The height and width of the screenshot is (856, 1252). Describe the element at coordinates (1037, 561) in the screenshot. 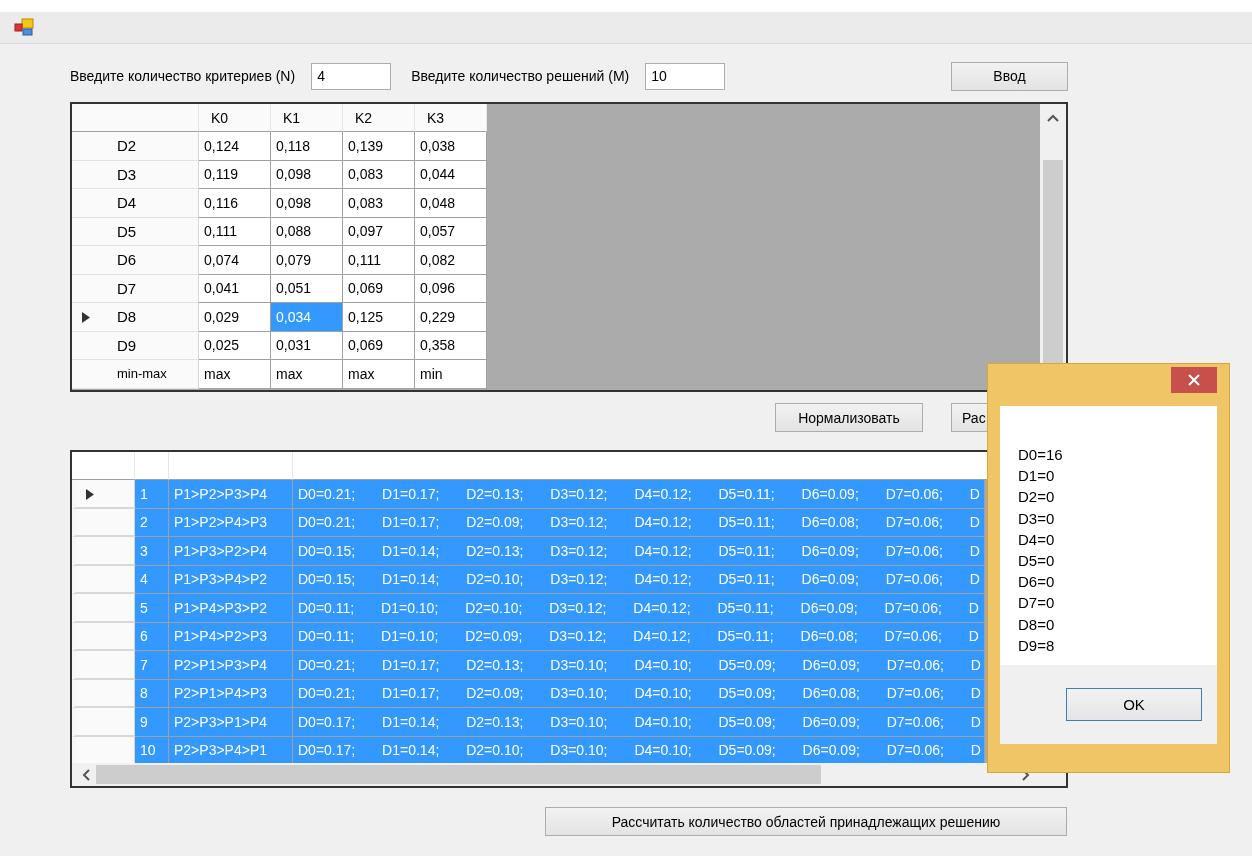

I see `message-line: D5=0` at that location.